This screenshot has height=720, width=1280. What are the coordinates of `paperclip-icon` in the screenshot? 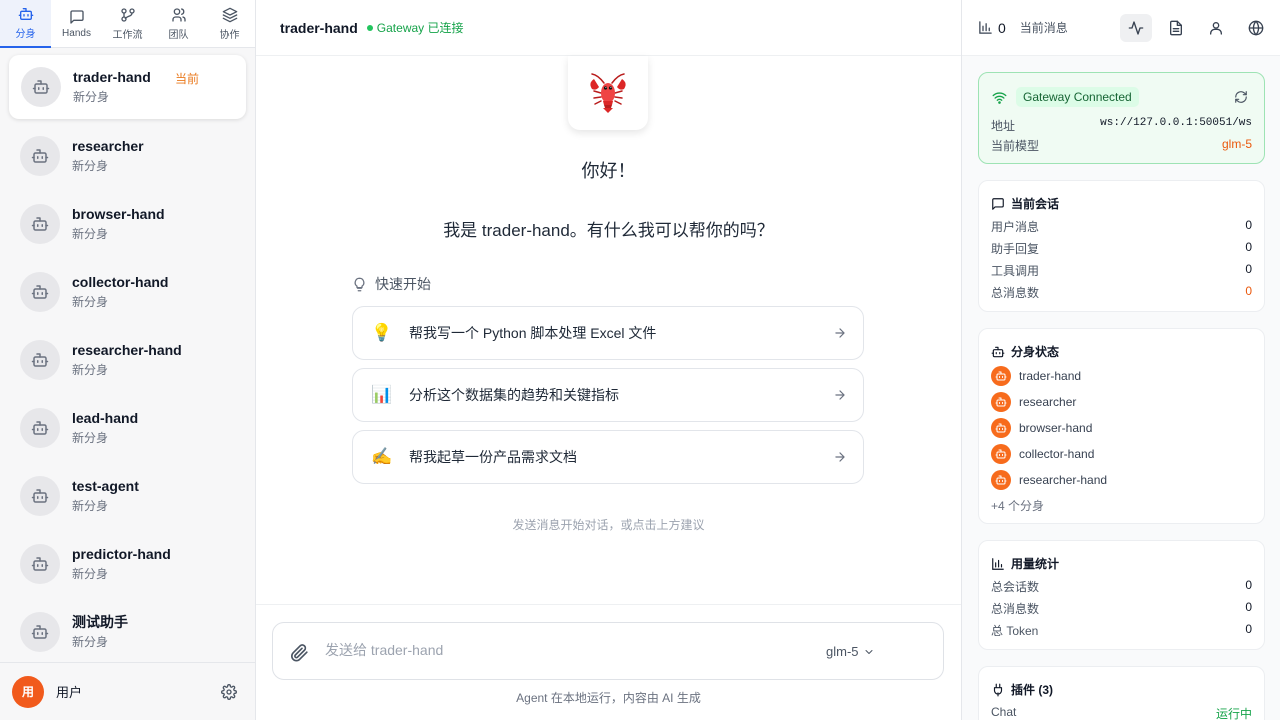 It's located at (299, 653).